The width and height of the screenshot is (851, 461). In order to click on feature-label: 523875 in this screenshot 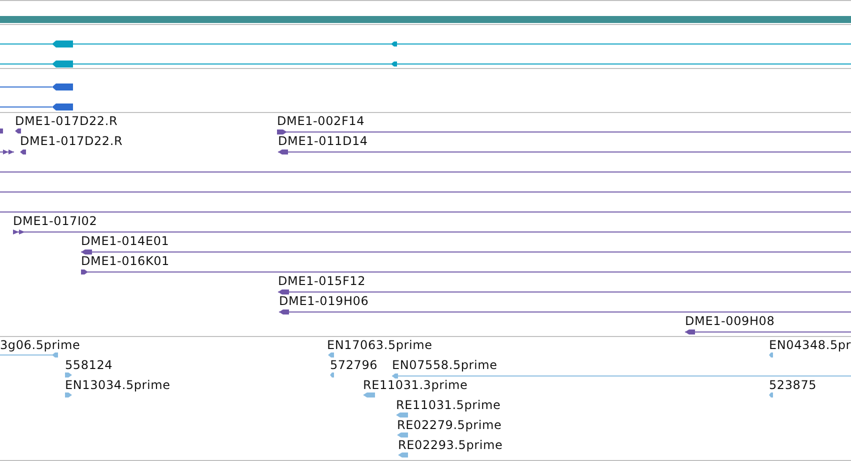, I will do `click(793, 385)`.